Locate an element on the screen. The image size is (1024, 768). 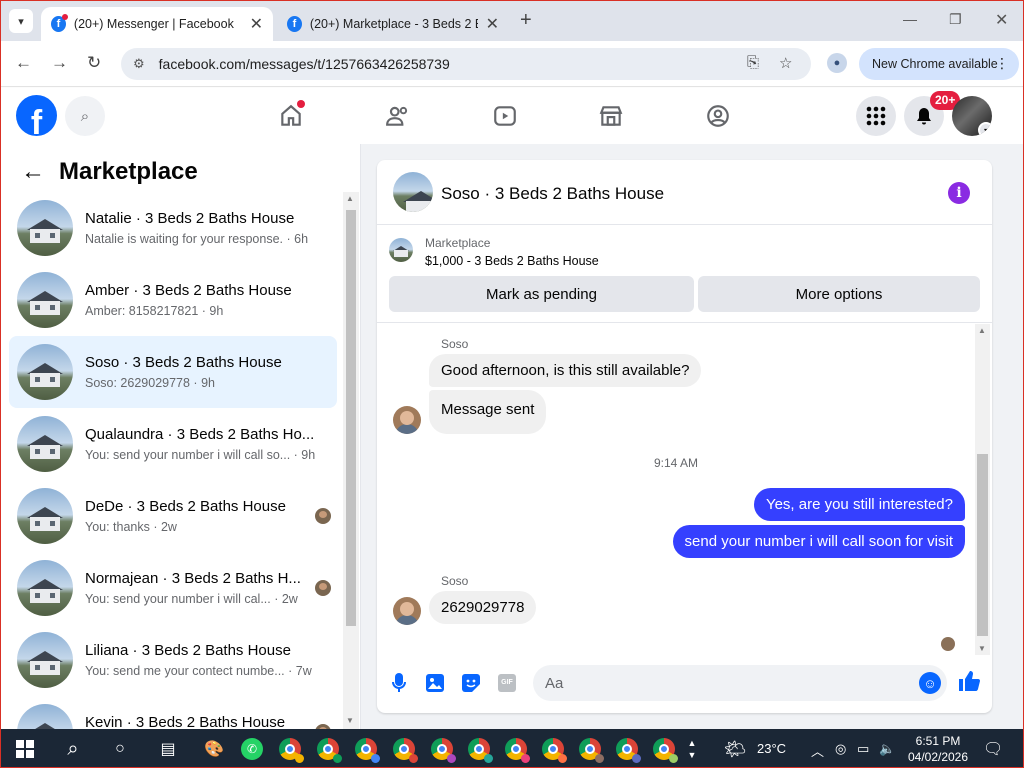
menu-grid-icon is located at coordinates (876, 116).